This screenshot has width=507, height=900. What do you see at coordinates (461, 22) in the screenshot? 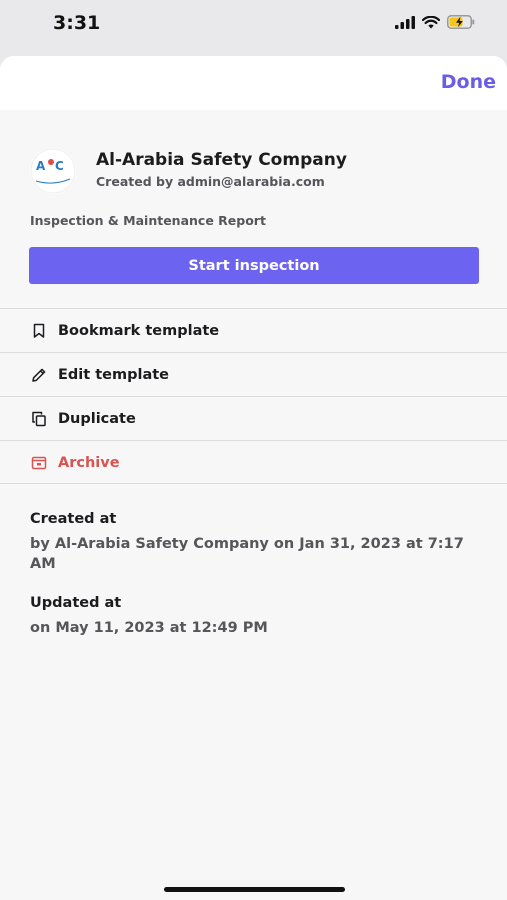
I see `battery-charging-icon` at bounding box center [461, 22].